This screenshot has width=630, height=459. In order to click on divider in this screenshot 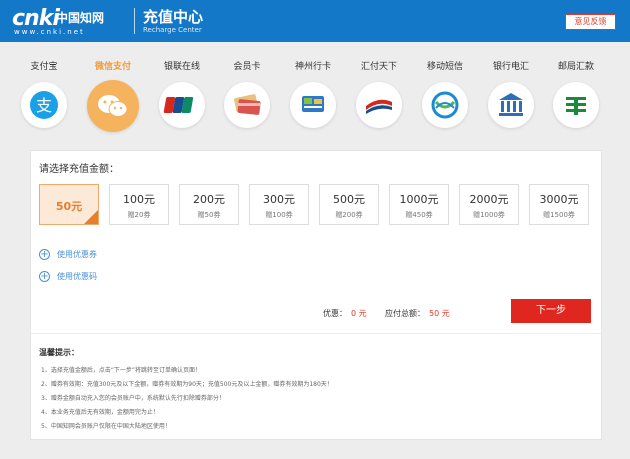, I will do `click(316, 333)`.